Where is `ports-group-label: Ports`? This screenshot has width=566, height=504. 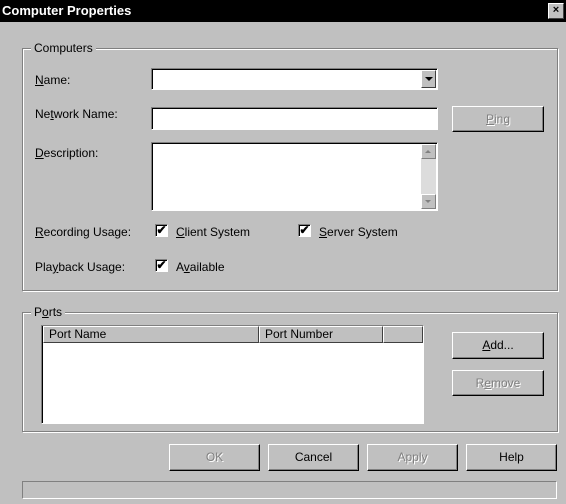 ports-group-label: Ports is located at coordinates (48, 312).